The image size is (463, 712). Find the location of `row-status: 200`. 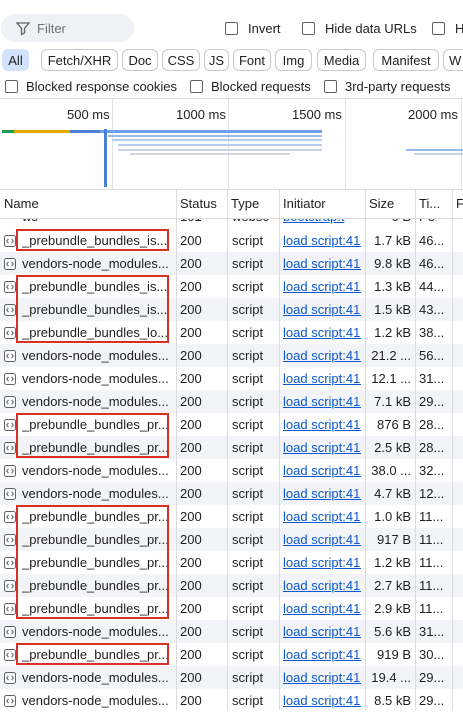

row-status: 200 is located at coordinates (191, 631).